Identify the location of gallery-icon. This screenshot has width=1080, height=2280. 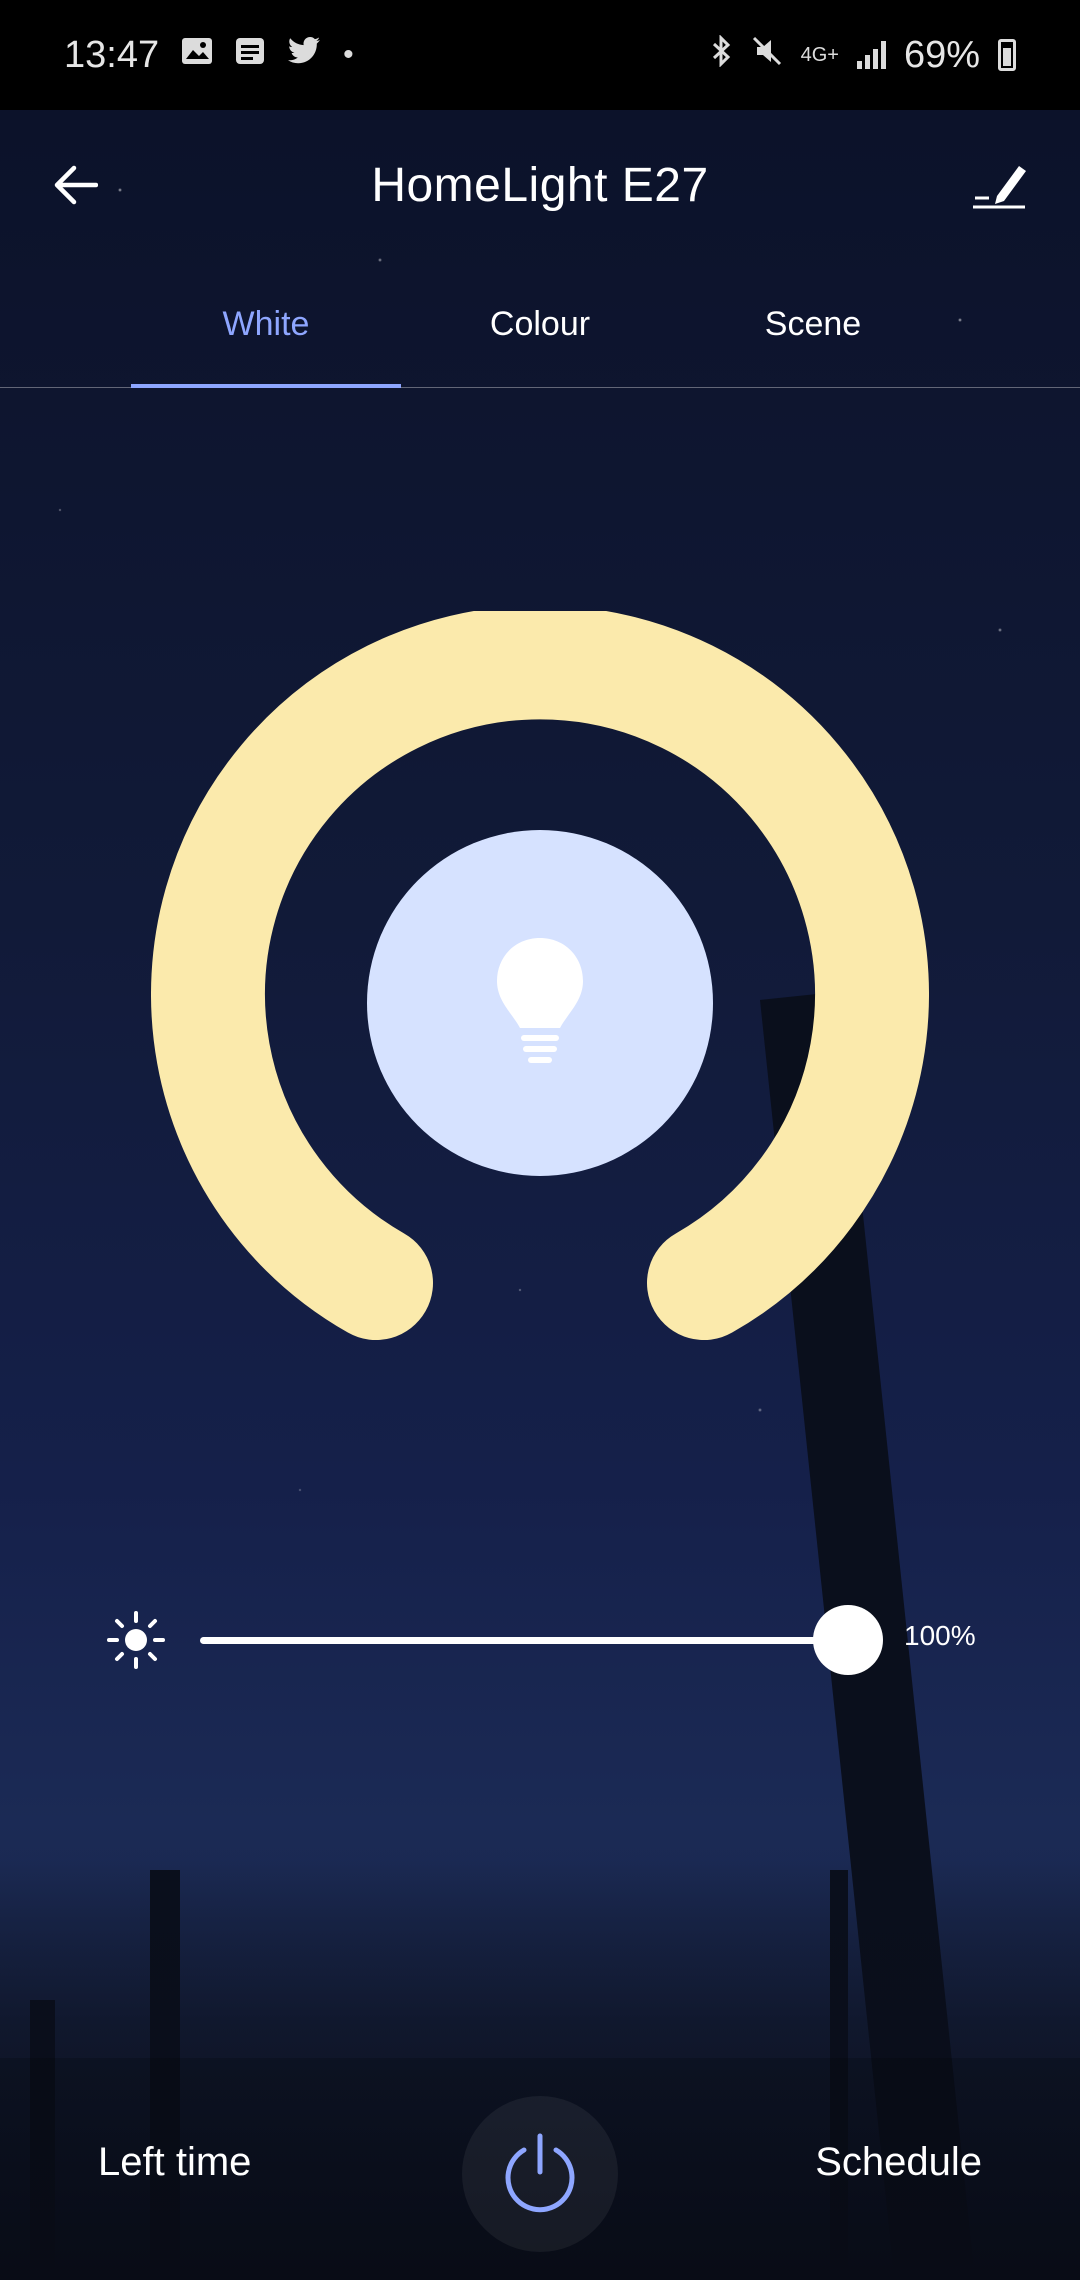
(197, 55).